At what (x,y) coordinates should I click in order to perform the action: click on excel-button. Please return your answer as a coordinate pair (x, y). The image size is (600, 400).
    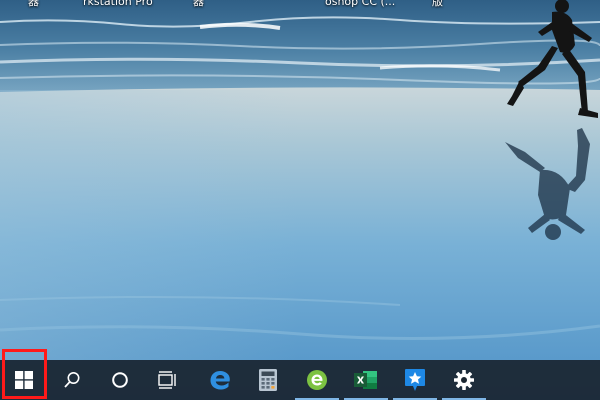
    Looking at the image, I should click on (366, 380).